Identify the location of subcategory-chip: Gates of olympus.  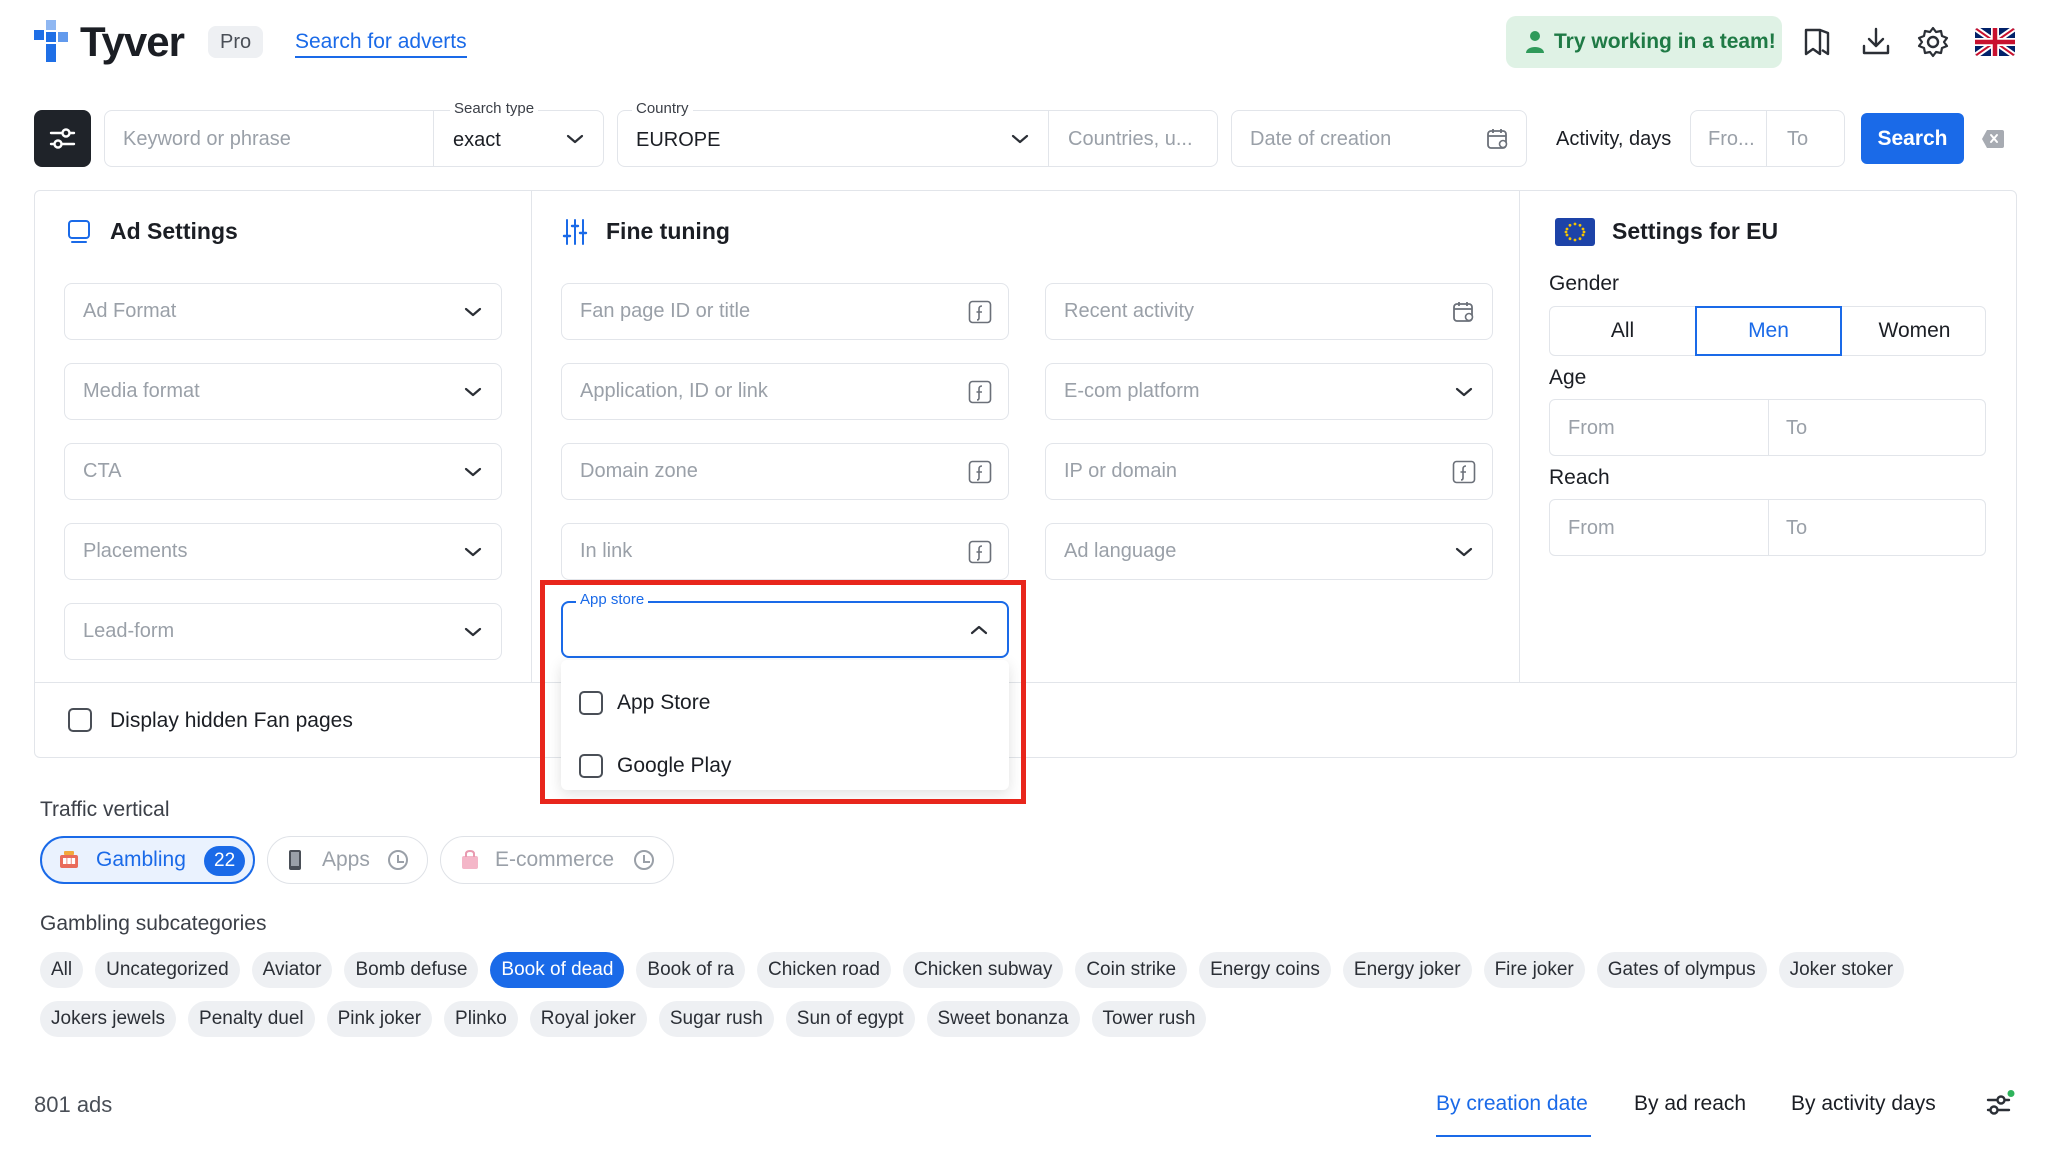
(1681, 970).